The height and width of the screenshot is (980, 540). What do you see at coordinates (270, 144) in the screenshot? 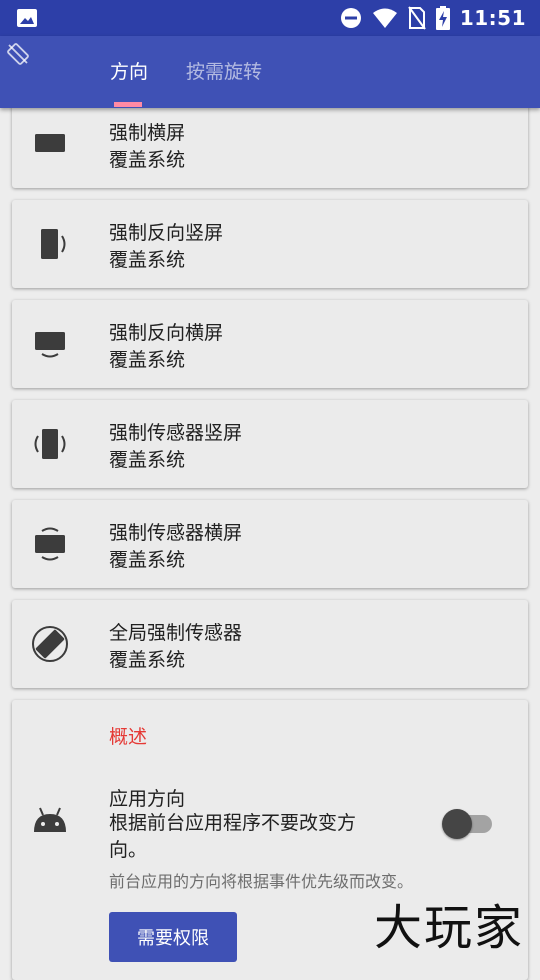
I see `item-force-landscape: 强制横屏 覆盖系统` at bounding box center [270, 144].